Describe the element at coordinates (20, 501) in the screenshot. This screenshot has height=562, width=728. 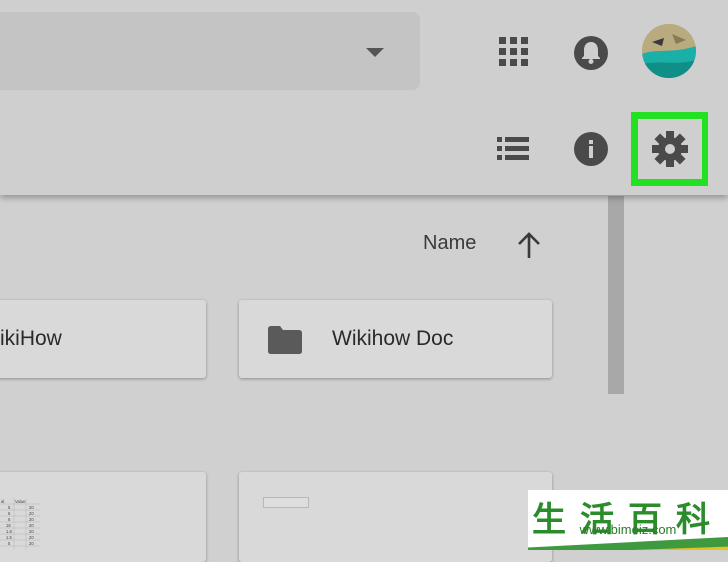
I see `table-header: Value` at that location.